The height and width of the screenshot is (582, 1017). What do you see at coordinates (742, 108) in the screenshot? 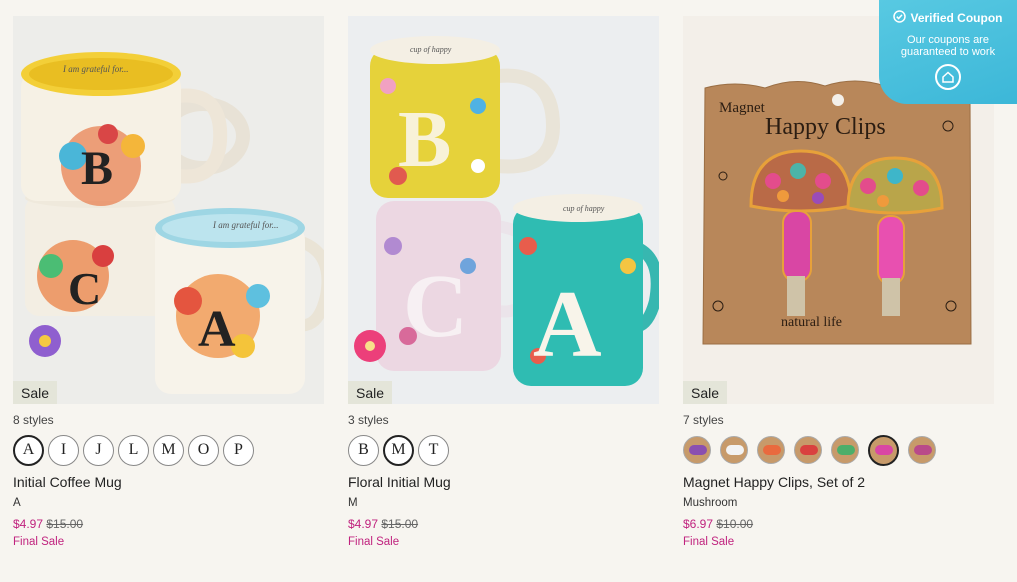
I see `card-text-magnet: Magnet` at bounding box center [742, 108].